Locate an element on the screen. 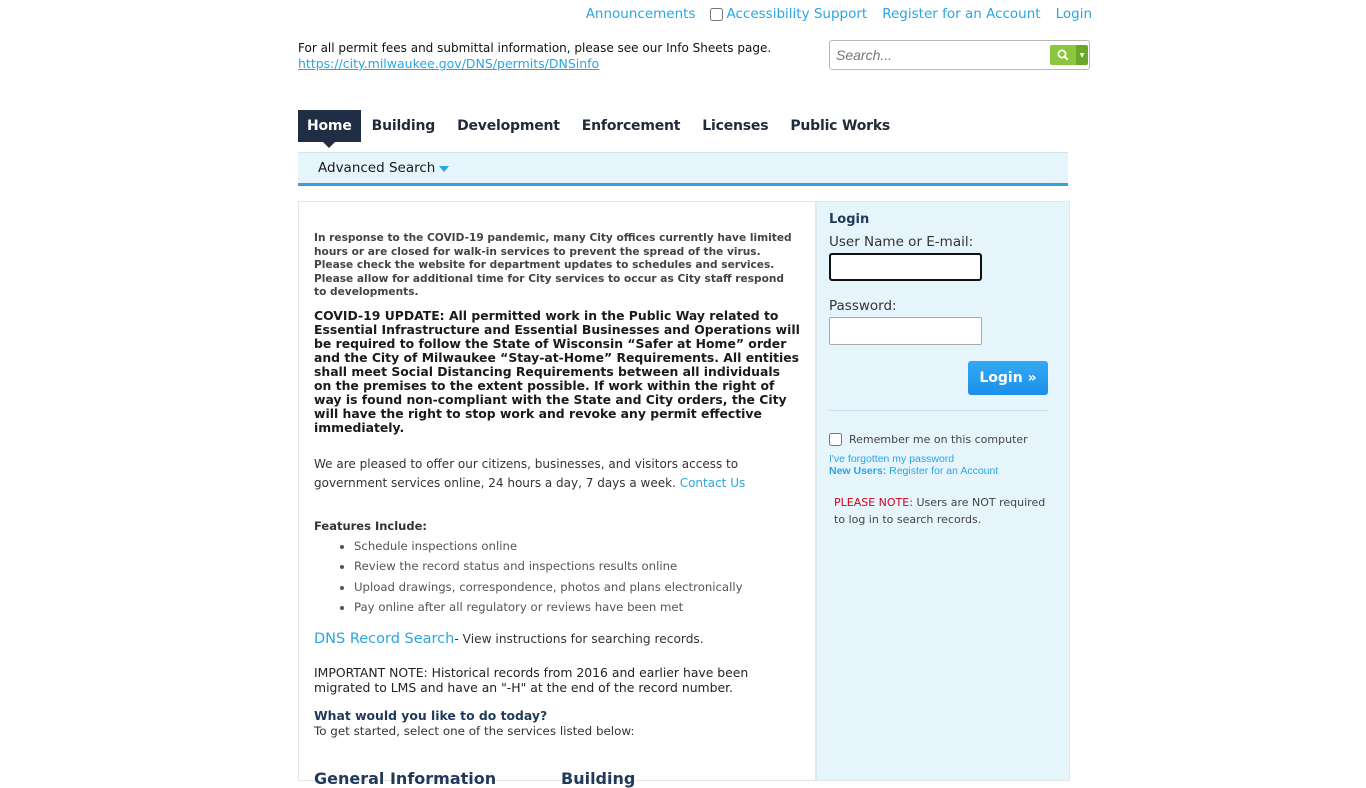  contact-us-link: Contact Us is located at coordinates (713, 483).